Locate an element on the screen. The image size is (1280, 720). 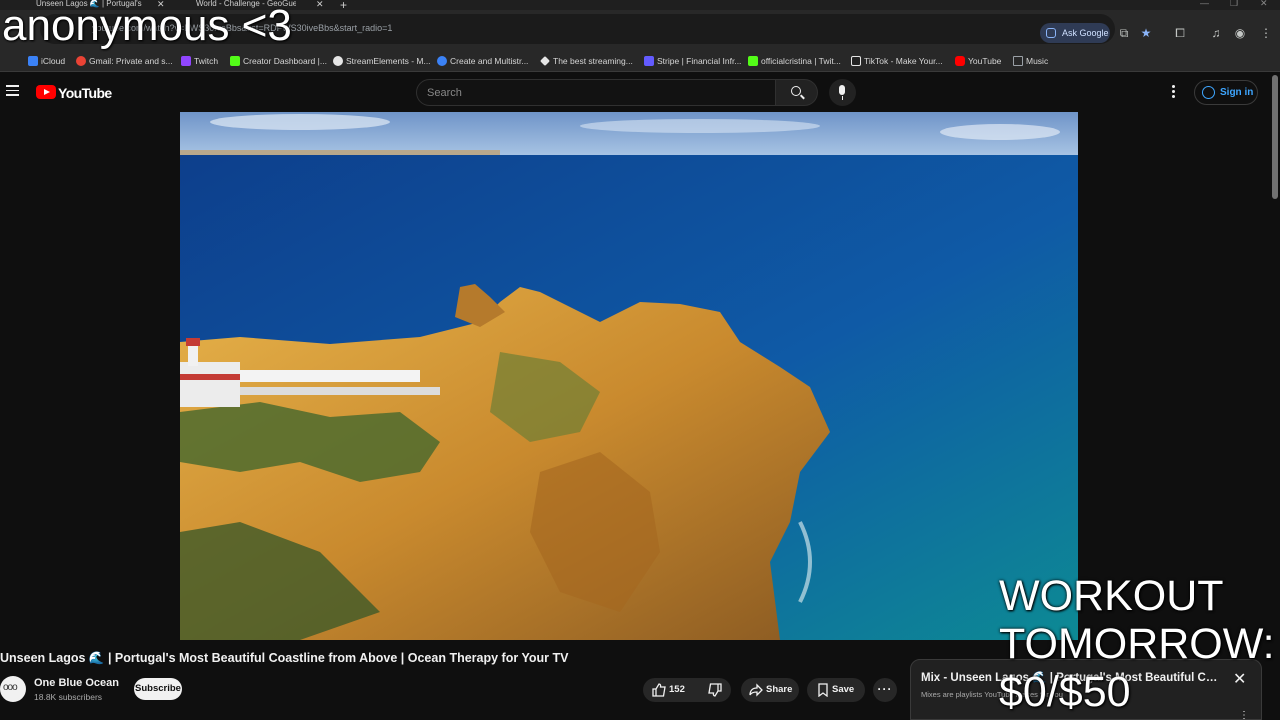
voice-search-button is located at coordinates (842, 92).